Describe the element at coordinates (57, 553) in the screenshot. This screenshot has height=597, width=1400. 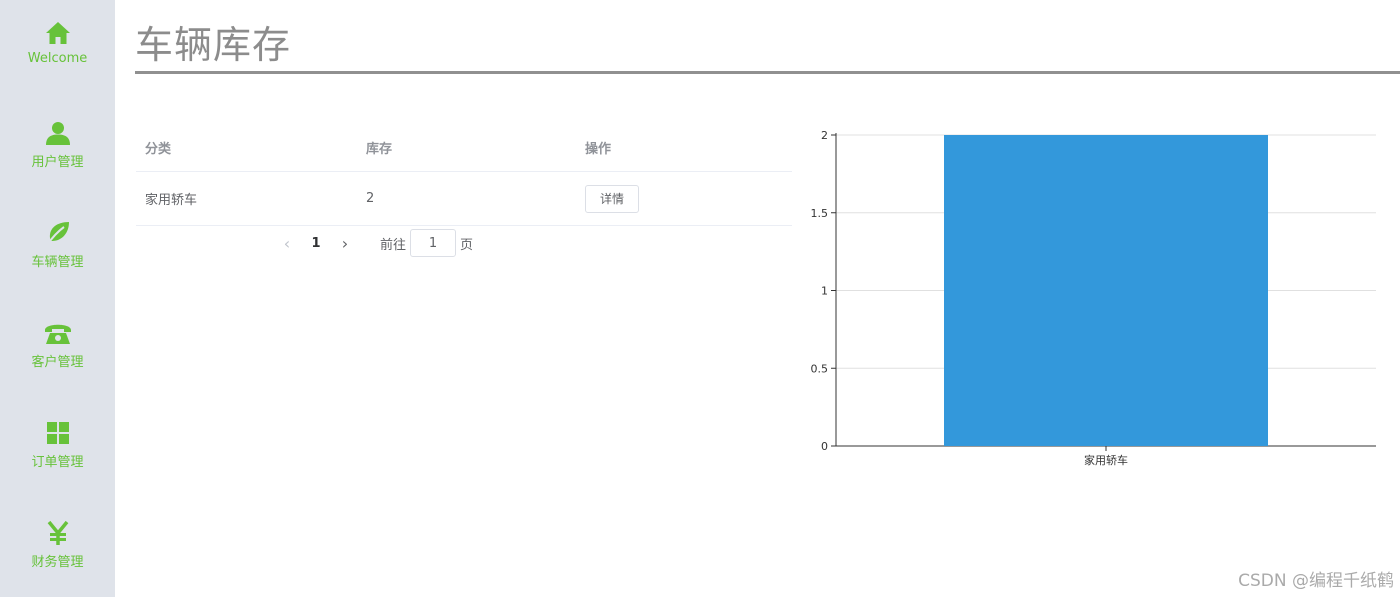
I see `nav-item-finance: 财务管理` at that location.